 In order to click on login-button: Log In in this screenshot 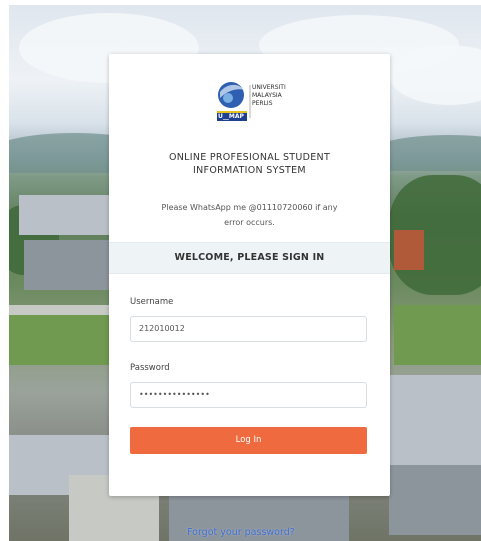, I will do `click(248, 440)`.